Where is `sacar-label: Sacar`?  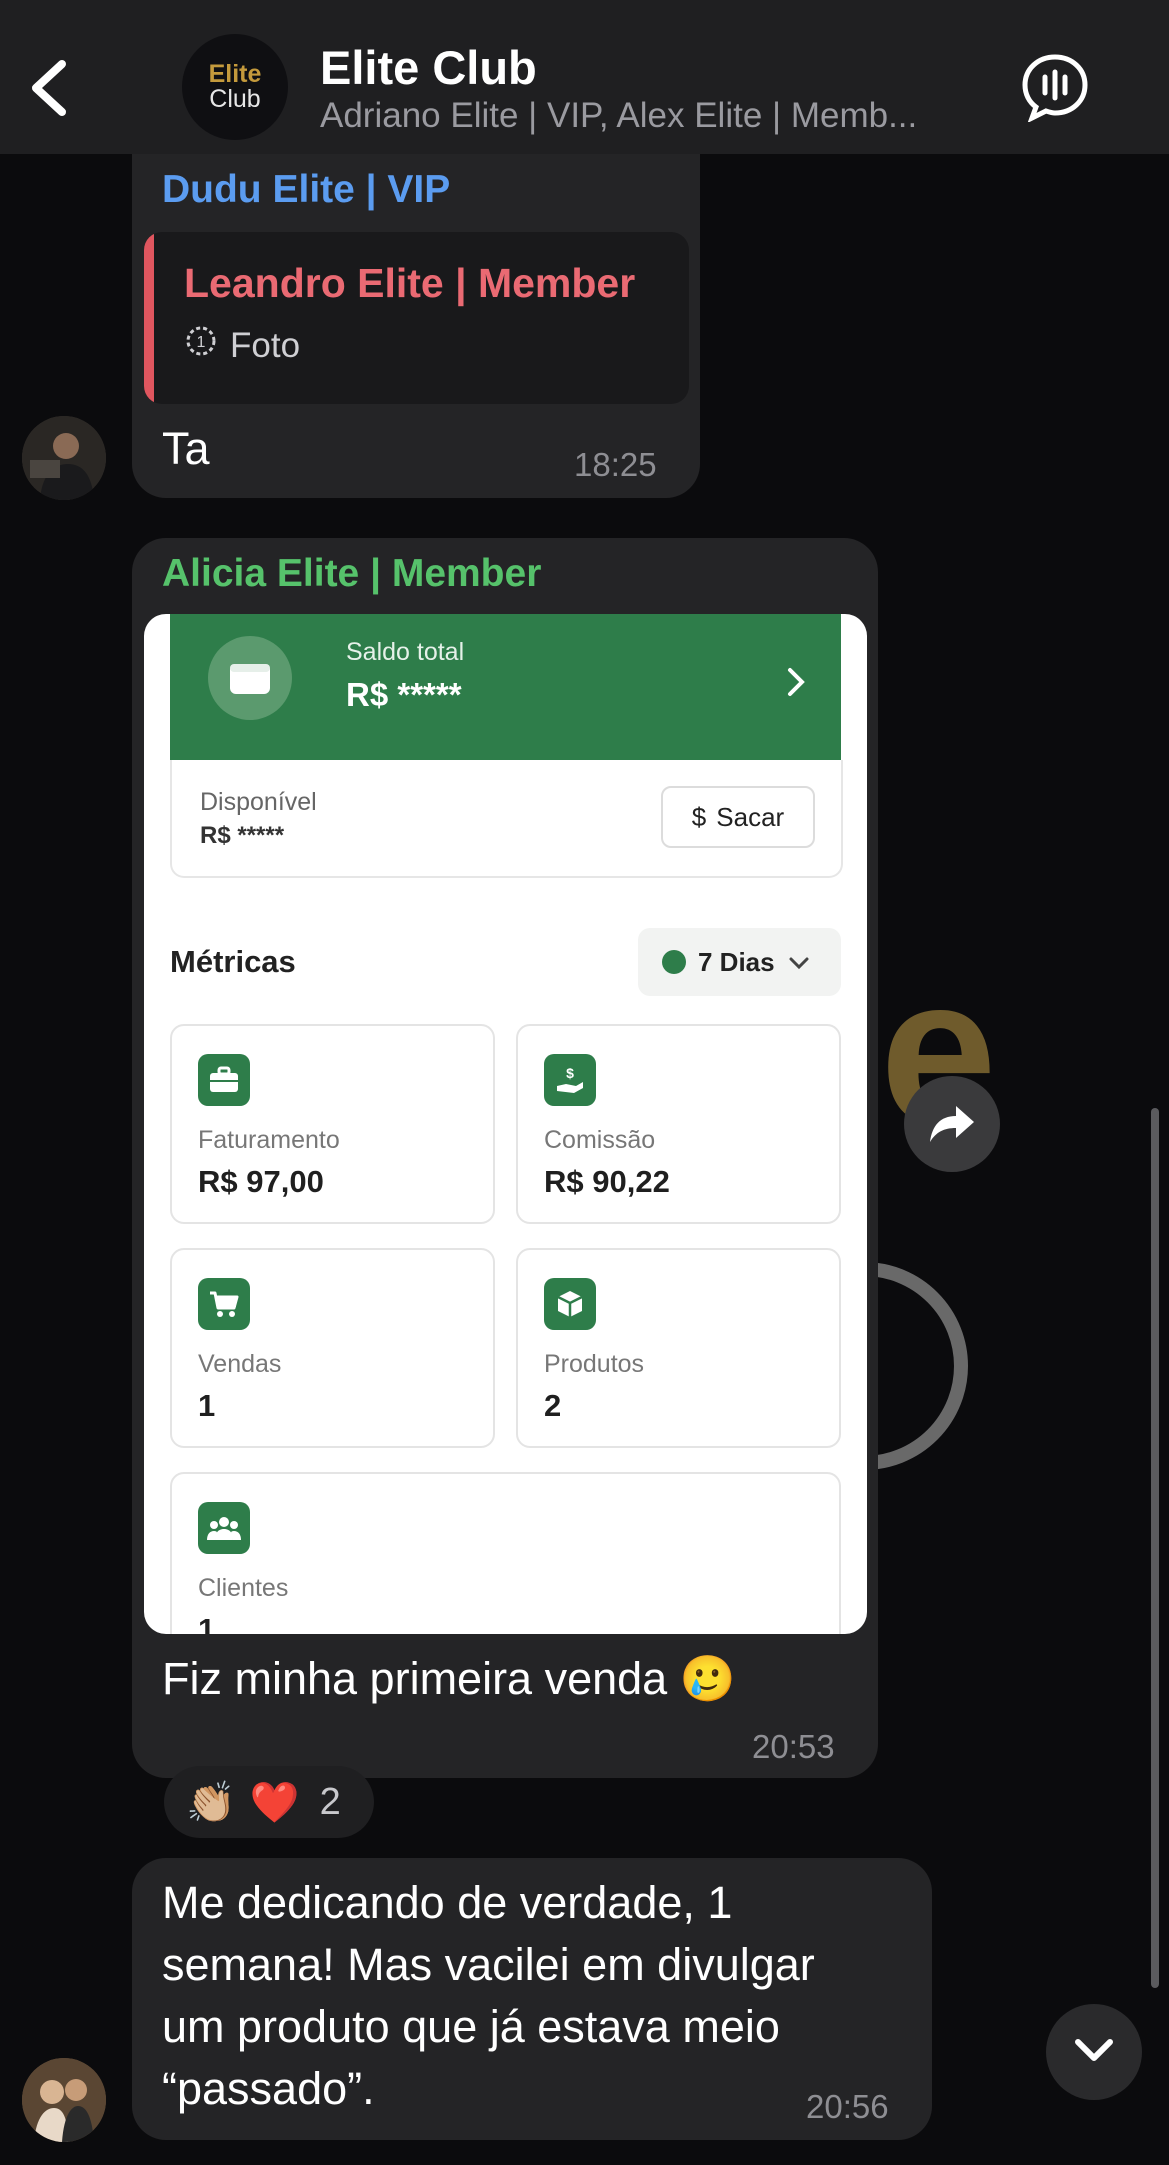
sacar-label: Sacar is located at coordinates (750, 816).